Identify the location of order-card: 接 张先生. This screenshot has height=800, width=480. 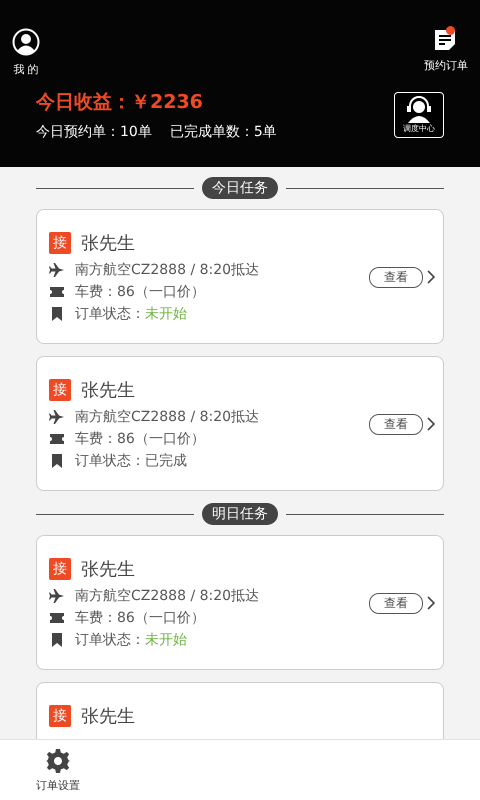
(240, 710).